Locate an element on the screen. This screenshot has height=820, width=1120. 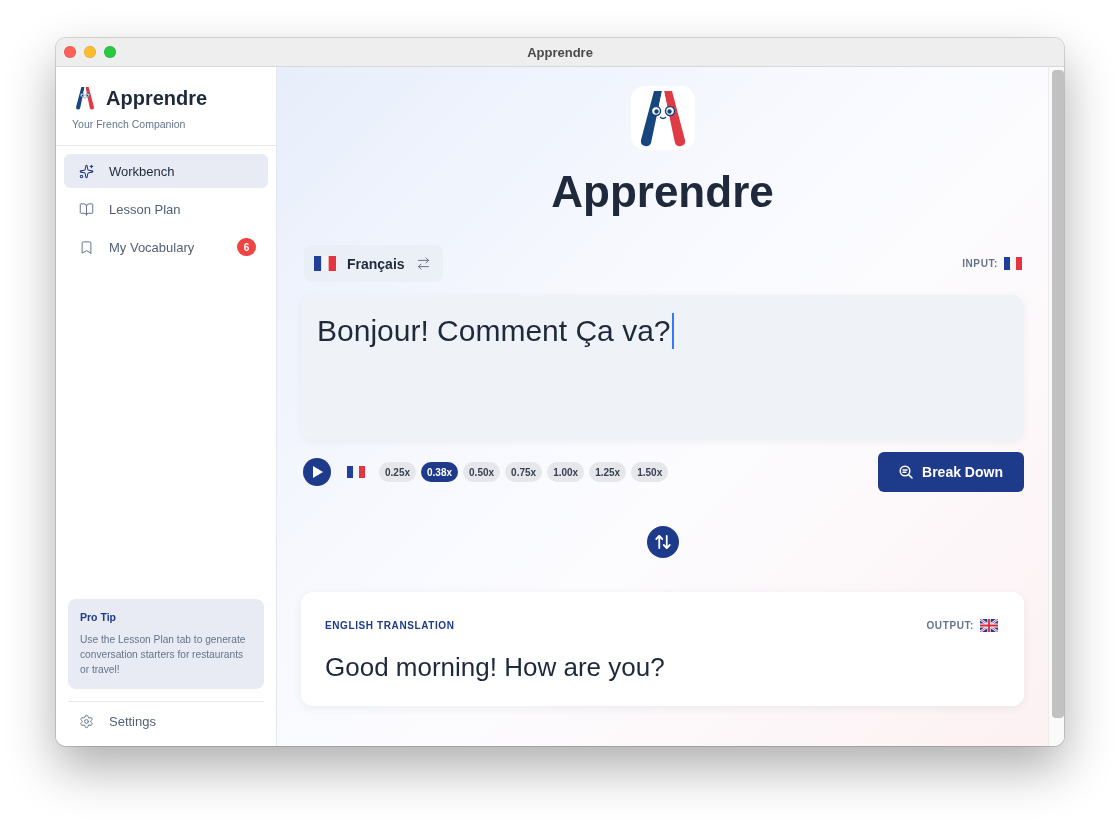
sidebar-item-label: Lesson Plan is located at coordinates (145, 209).